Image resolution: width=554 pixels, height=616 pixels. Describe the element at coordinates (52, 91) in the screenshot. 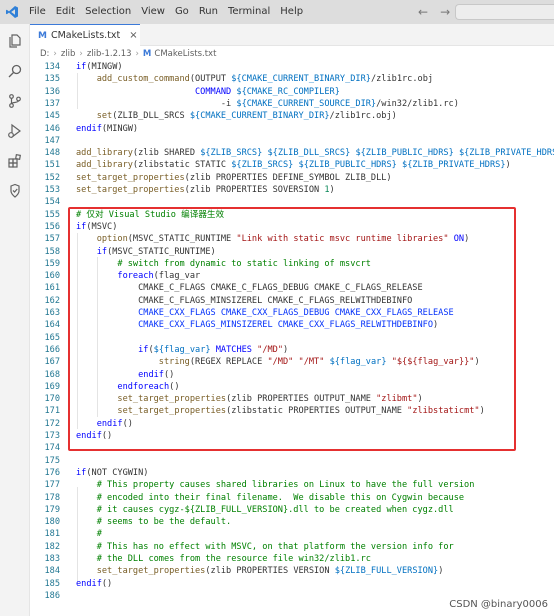

I see `line-number: 136` at that location.